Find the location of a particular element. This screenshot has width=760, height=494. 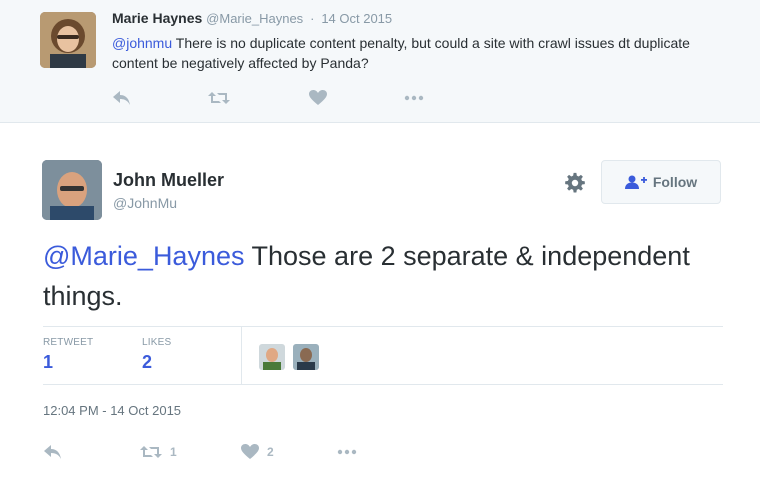

retweet-button is located at coordinates (219, 98).